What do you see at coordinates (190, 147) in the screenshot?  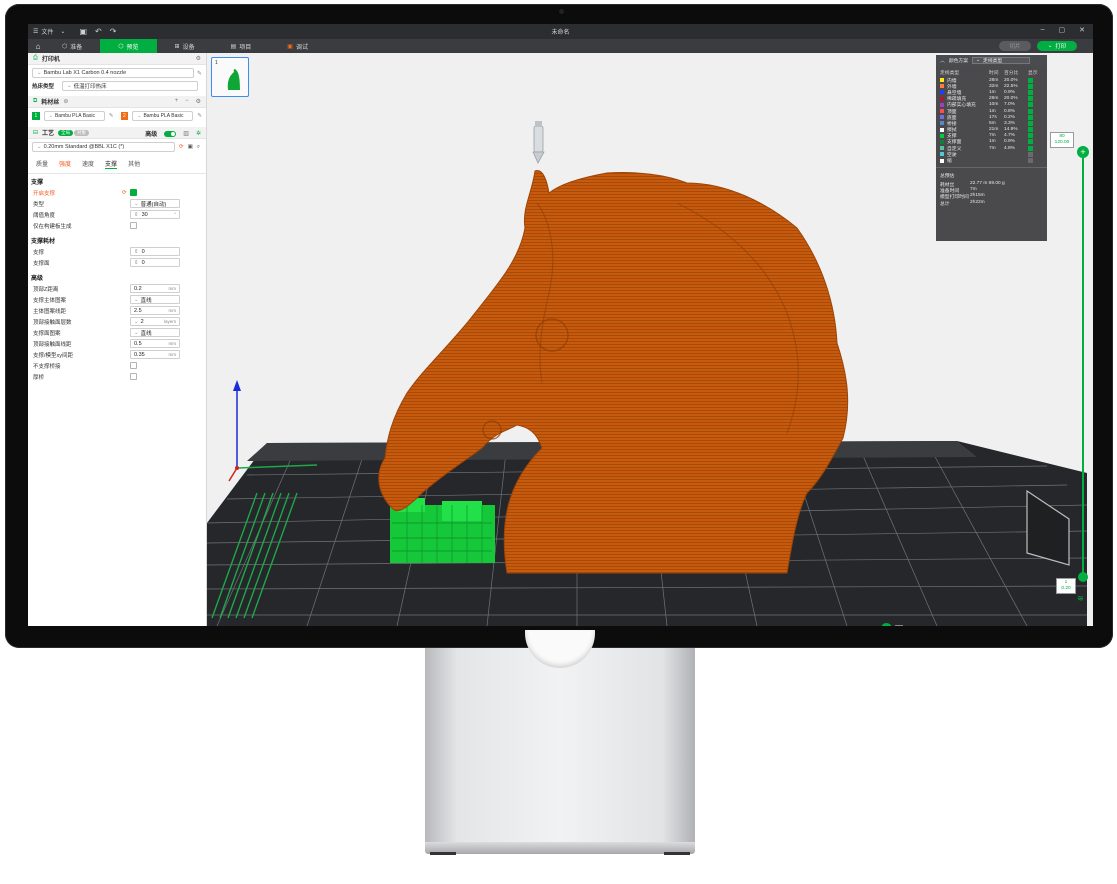 I see `save-icon: ▣` at bounding box center [190, 147].